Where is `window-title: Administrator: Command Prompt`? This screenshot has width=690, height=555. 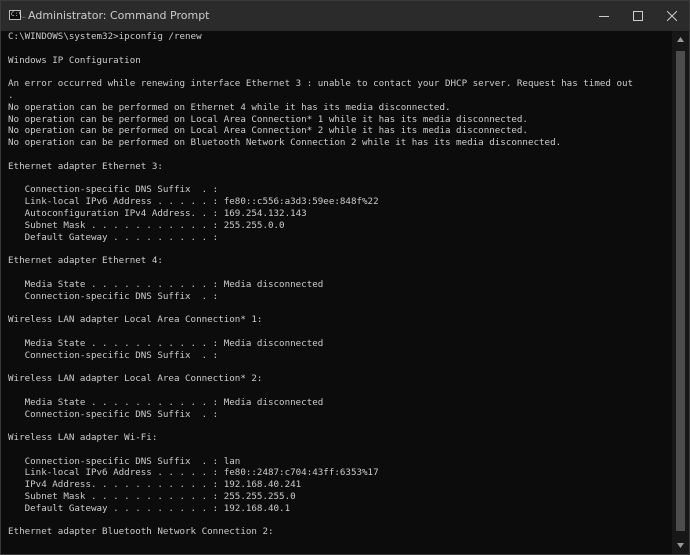 window-title: Administrator: Command Prompt is located at coordinates (119, 15).